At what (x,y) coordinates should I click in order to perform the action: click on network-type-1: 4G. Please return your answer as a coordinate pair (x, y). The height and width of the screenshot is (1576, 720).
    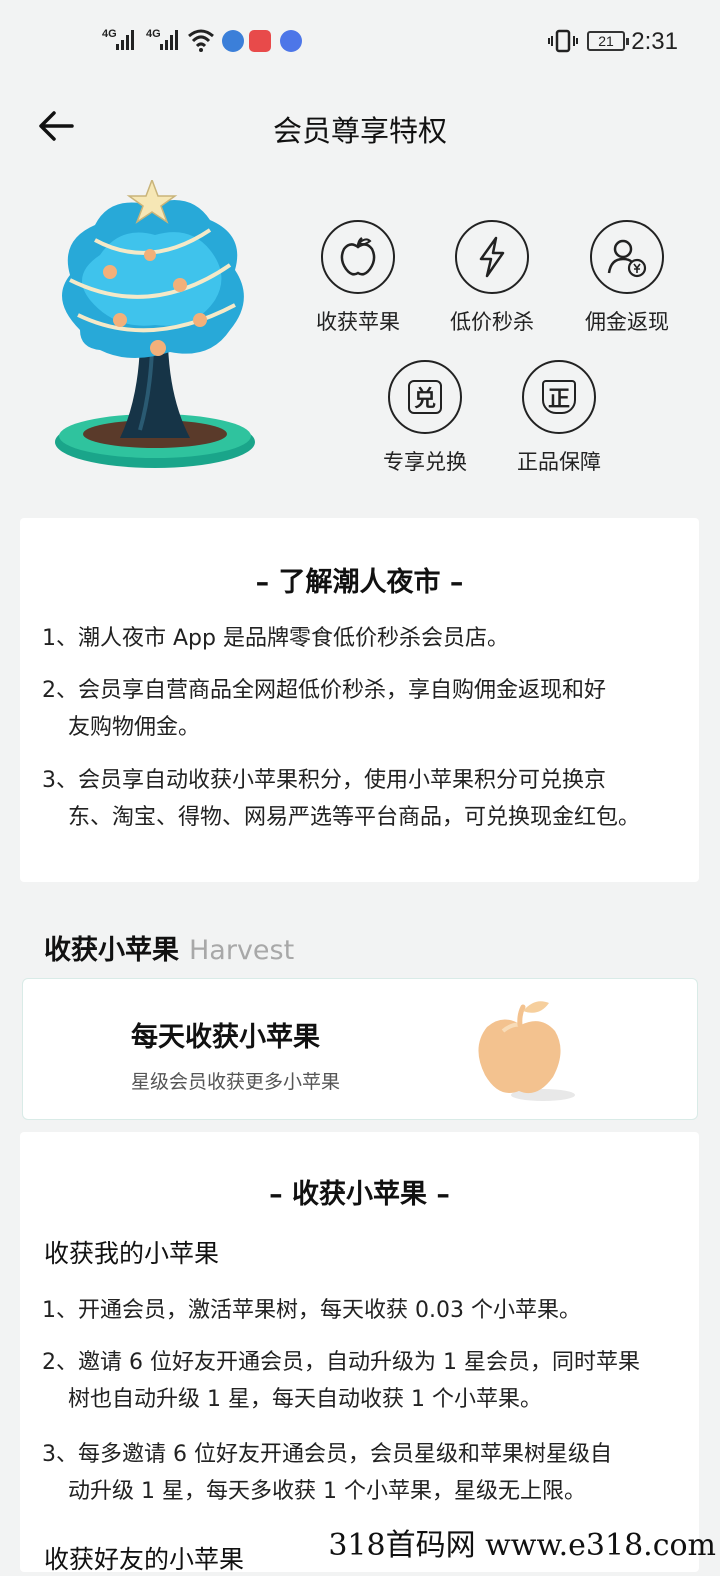
    Looking at the image, I should click on (109, 34).